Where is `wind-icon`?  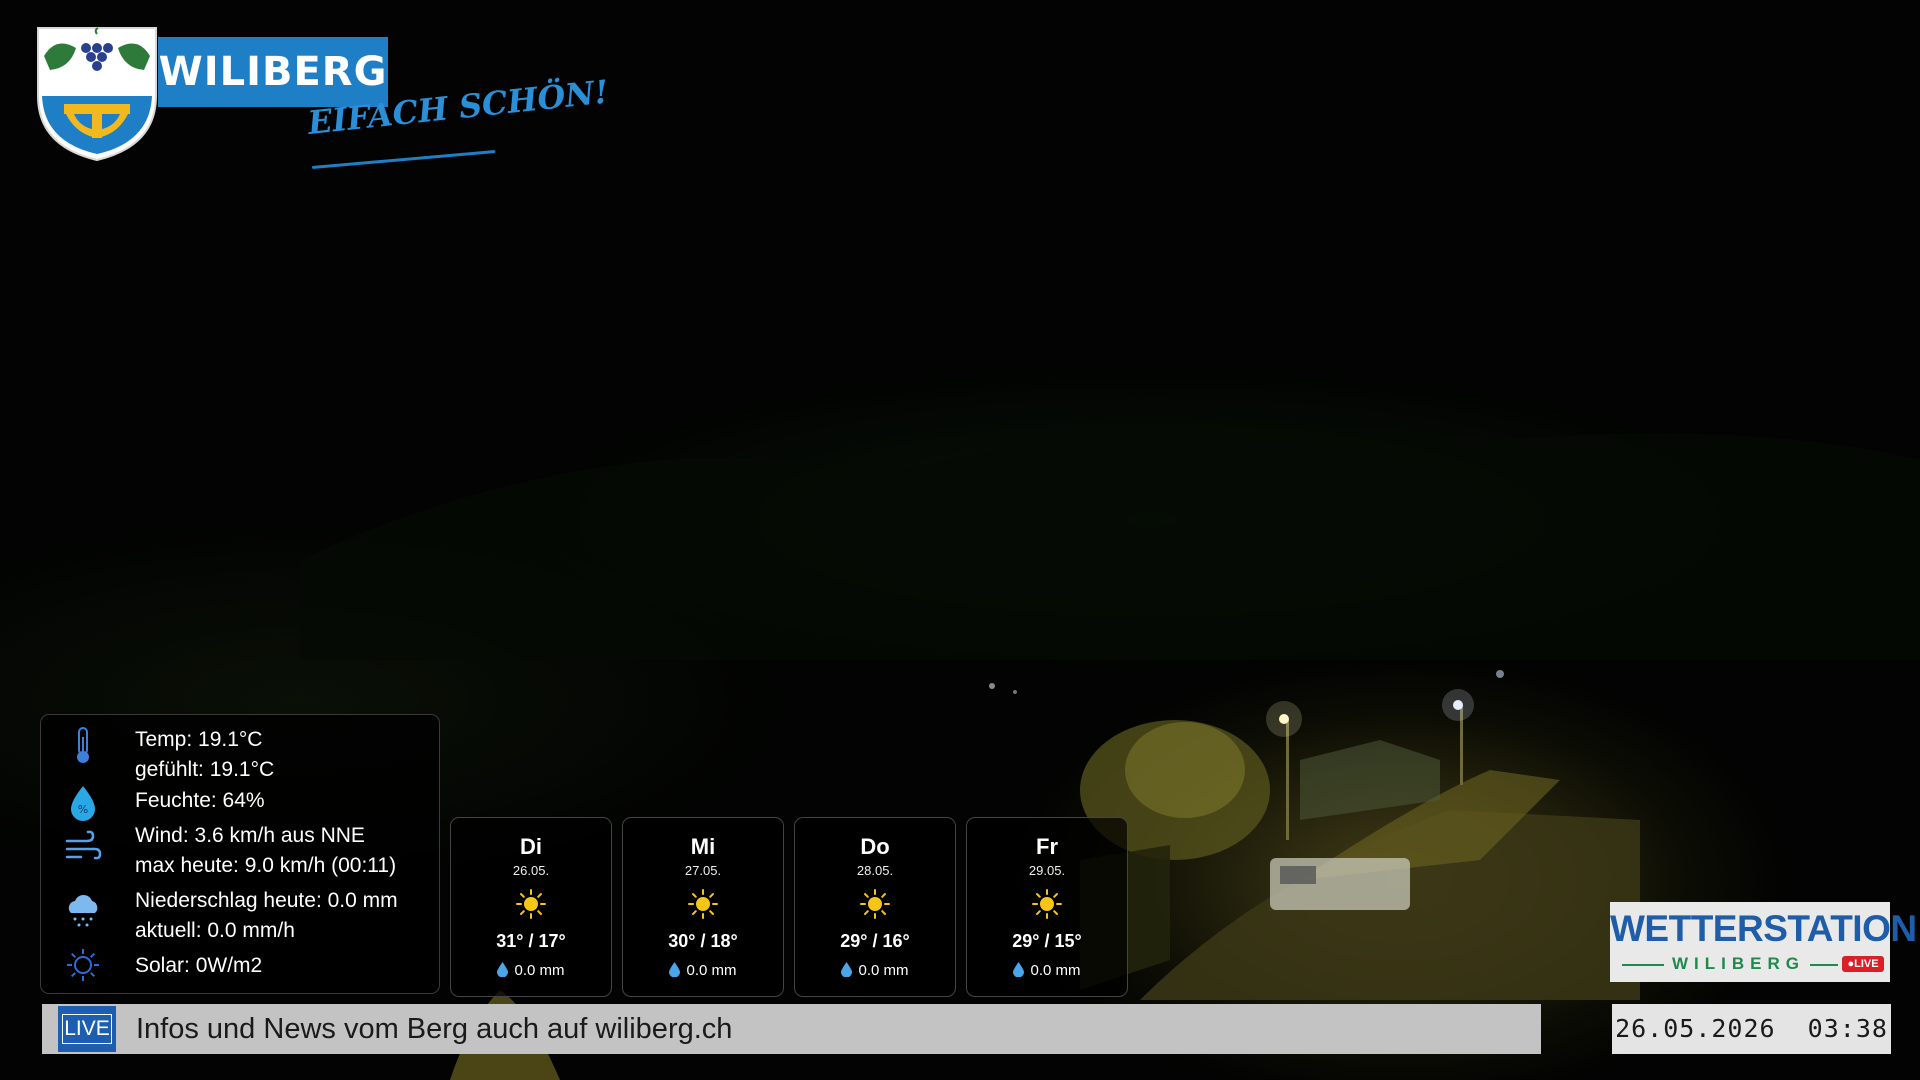
wind-icon is located at coordinates (83, 845).